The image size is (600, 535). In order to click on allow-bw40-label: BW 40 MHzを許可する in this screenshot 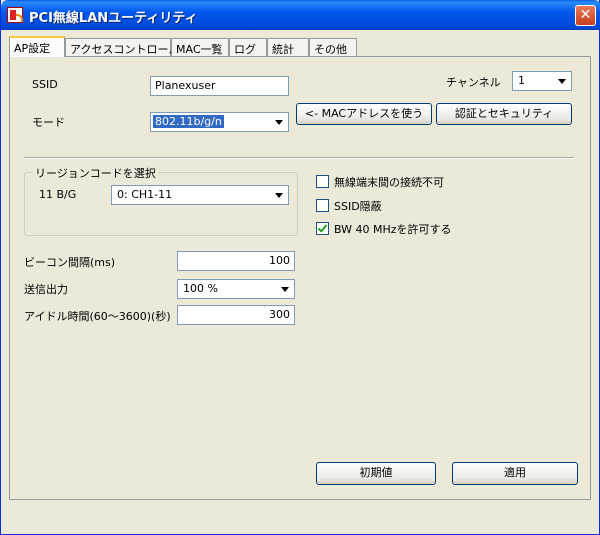, I will do `click(393, 229)`.